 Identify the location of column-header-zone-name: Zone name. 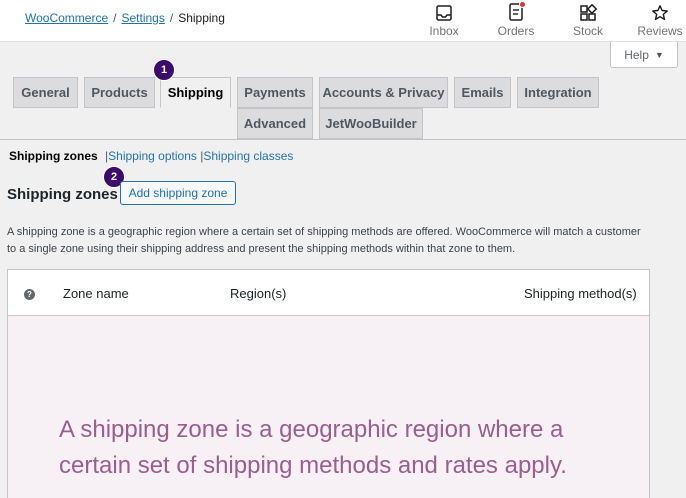
(96, 293).